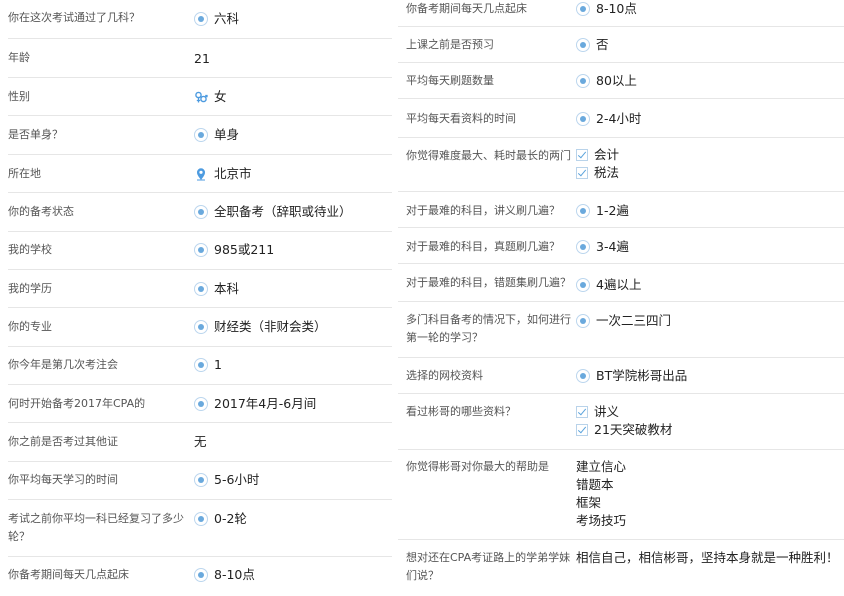  Describe the element at coordinates (488, 282) in the screenshot. I see `question-label: 对于最难的科目，错题集刷几遍？` at that location.